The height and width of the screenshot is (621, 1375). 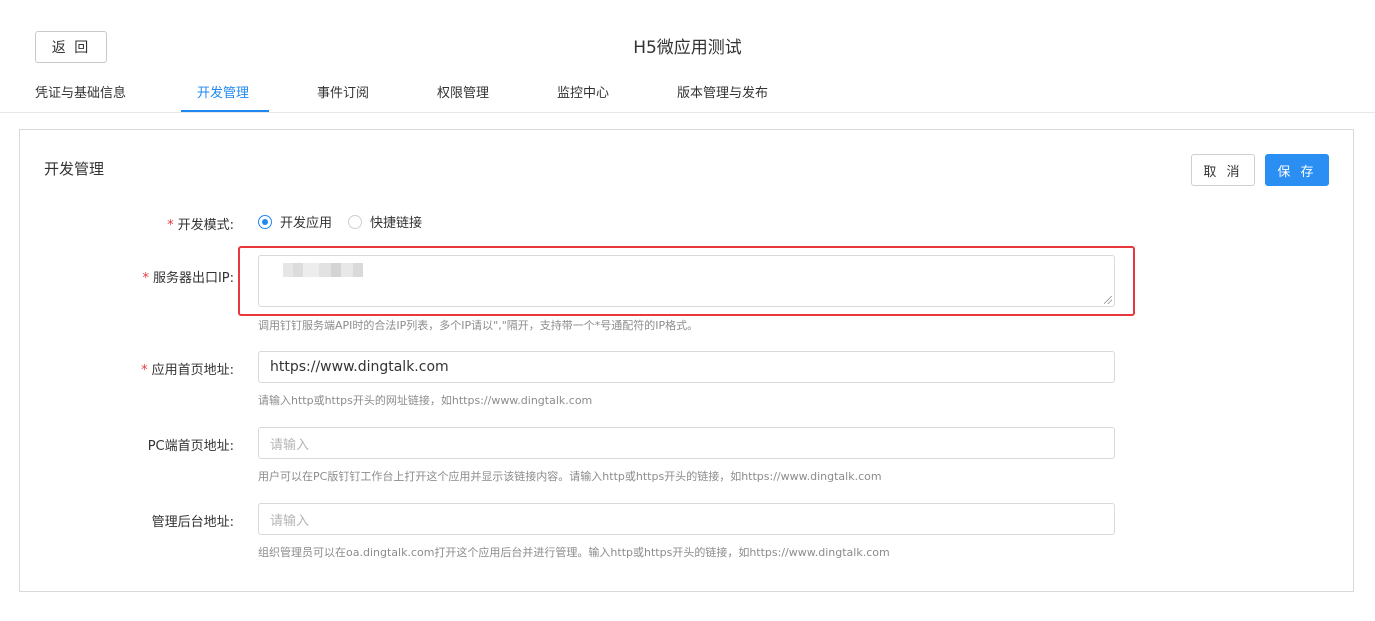 What do you see at coordinates (134, 276) in the screenshot?
I see `server-ip-label: * 服务器出口IP:` at bounding box center [134, 276].